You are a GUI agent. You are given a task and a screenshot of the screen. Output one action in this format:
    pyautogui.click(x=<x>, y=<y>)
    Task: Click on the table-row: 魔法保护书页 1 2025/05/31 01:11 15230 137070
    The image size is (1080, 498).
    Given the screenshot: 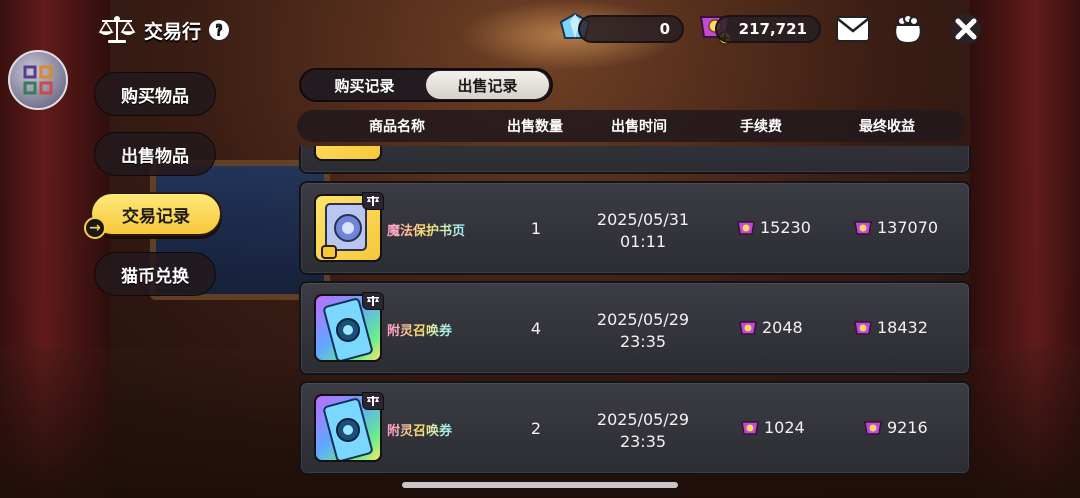 What is the action you would take?
    pyautogui.click(x=635, y=228)
    